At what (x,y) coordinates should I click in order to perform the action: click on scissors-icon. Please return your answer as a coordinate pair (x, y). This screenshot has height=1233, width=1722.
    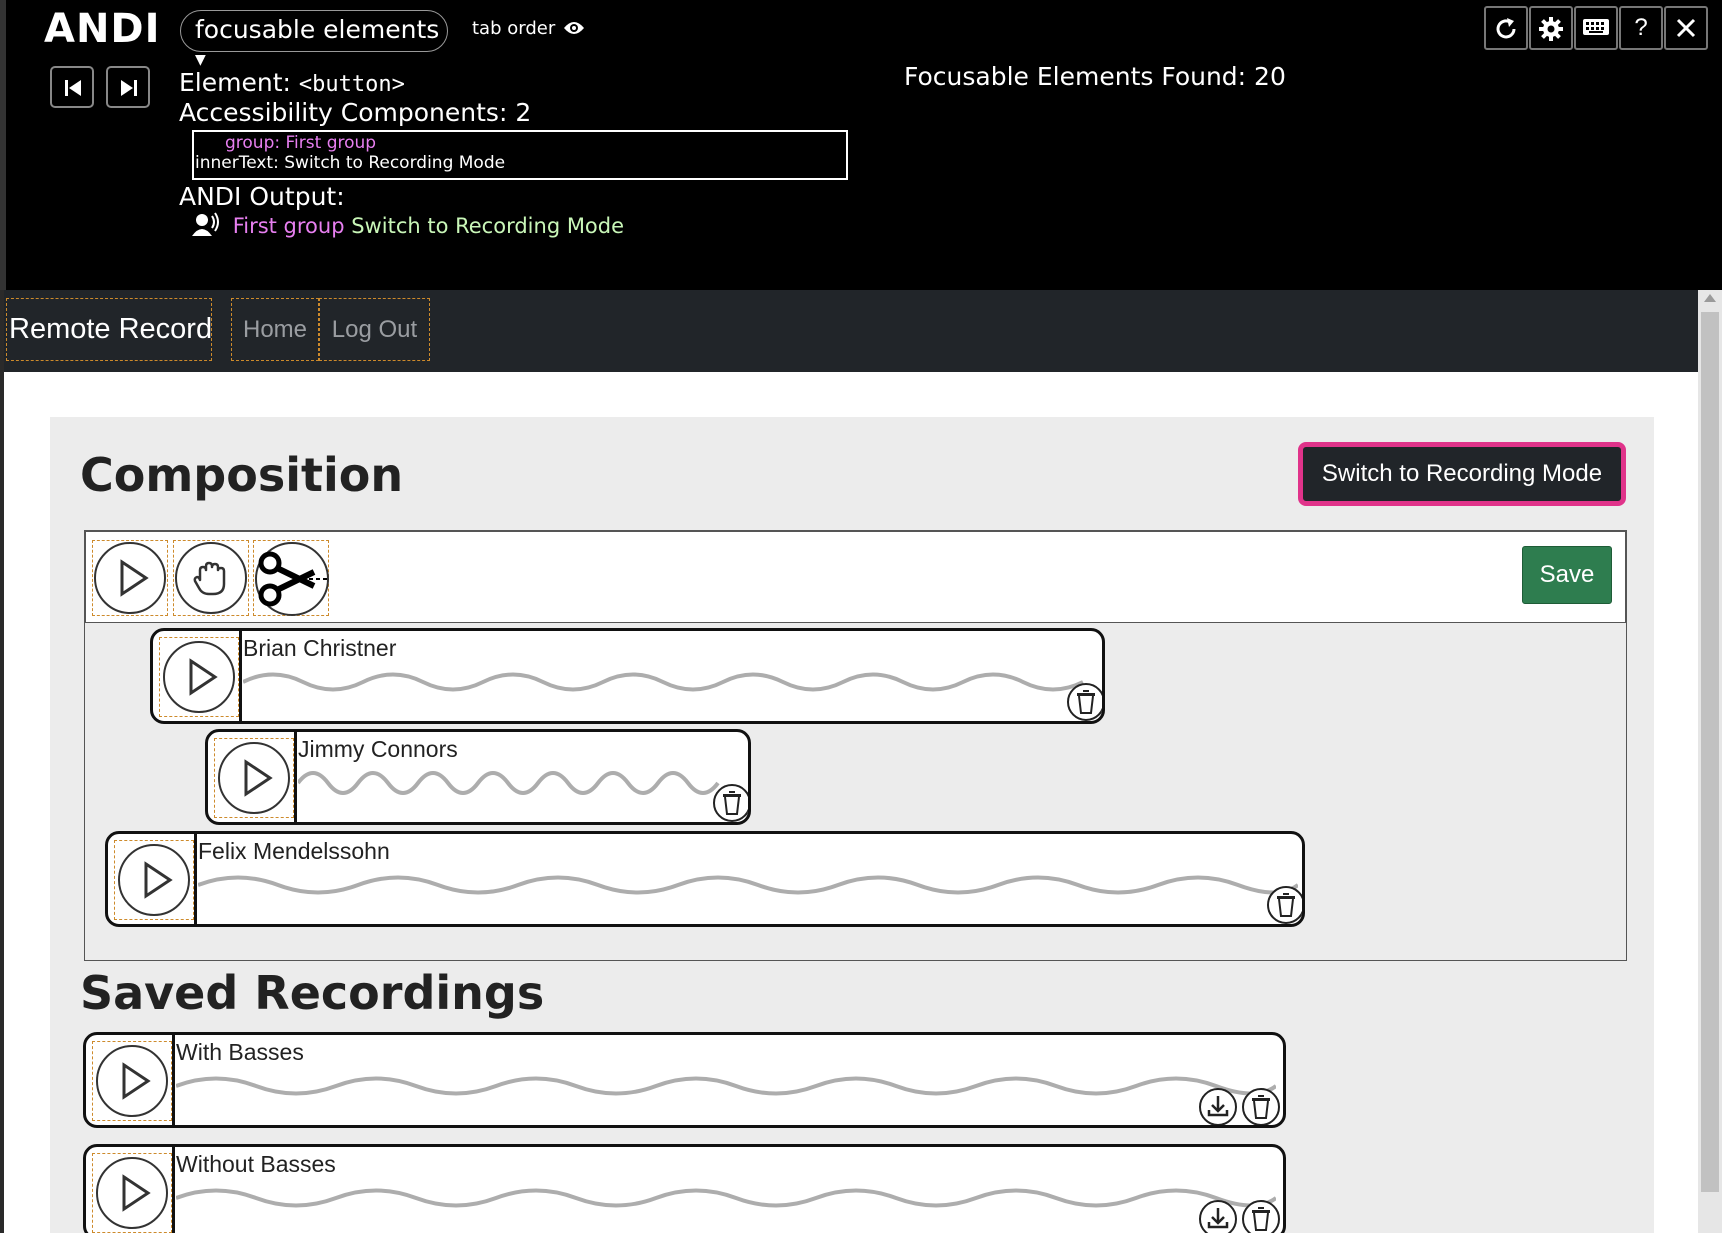
    Looking at the image, I should click on (292, 579).